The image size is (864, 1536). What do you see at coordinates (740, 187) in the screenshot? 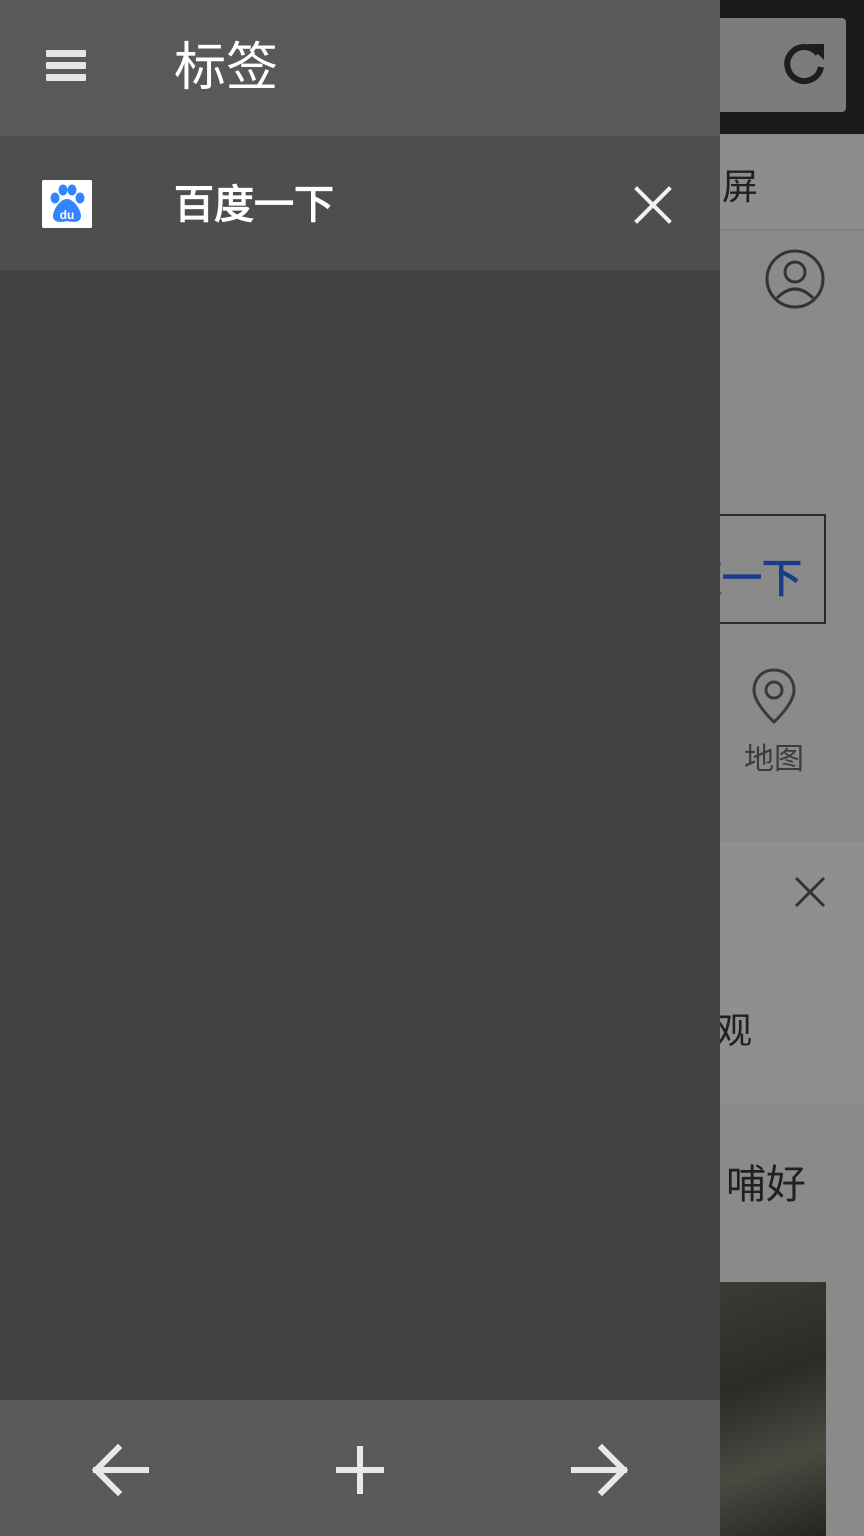
I see `nav-fragment: 屏` at bounding box center [740, 187].